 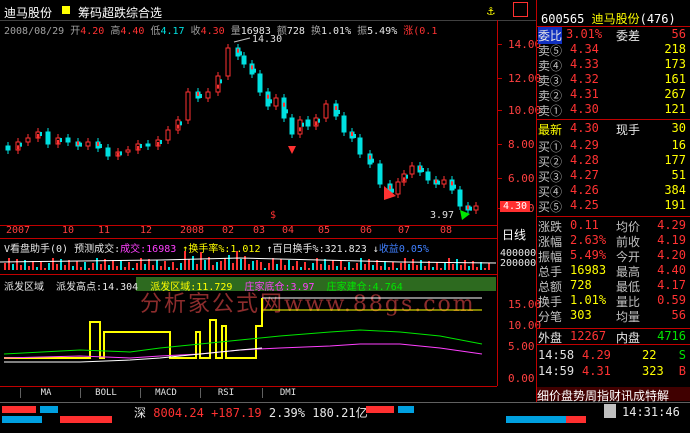 What do you see at coordinates (178, 413) in the screenshot?
I see `index-value: 8004.24` at bounding box center [178, 413].